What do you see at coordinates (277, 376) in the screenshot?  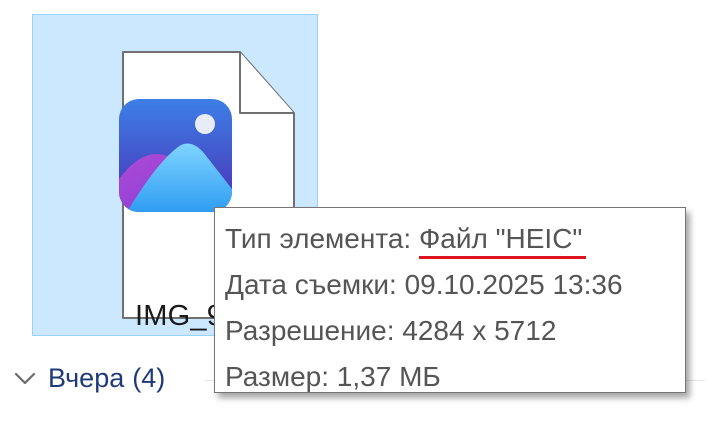 I see `size-label: Размер:` at bounding box center [277, 376].